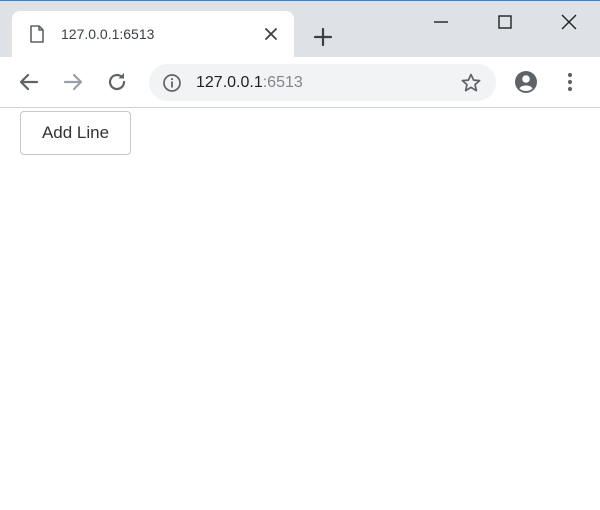 The image size is (600, 510). I want to click on reload-icon, so click(117, 82).